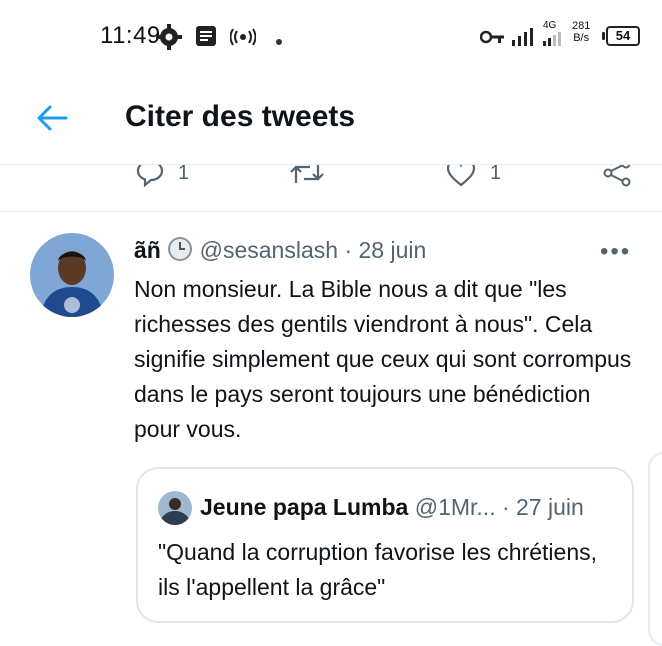 The image size is (662, 646). I want to click on reply-count: 1, so click(184, 174).